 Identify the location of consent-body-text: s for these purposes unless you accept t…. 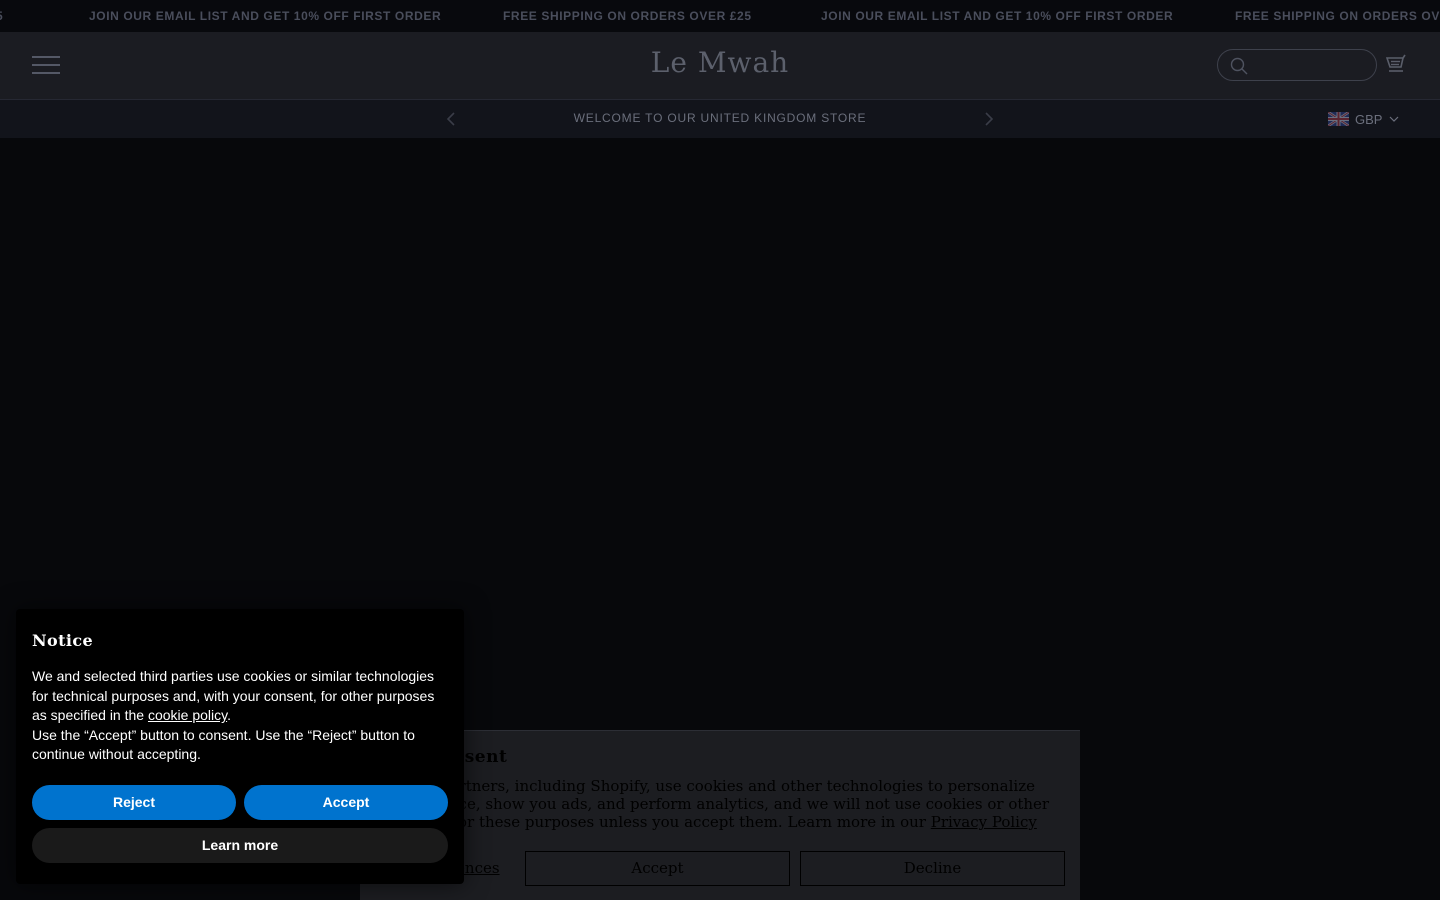
(685, 822).